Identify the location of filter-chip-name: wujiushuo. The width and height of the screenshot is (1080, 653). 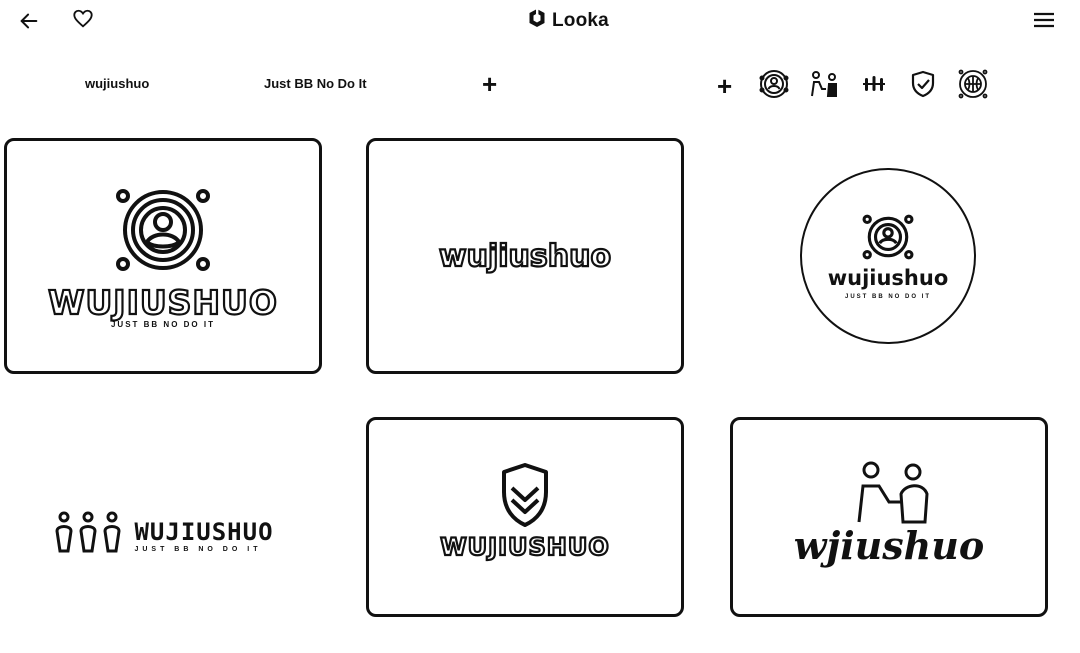
(117, 83).